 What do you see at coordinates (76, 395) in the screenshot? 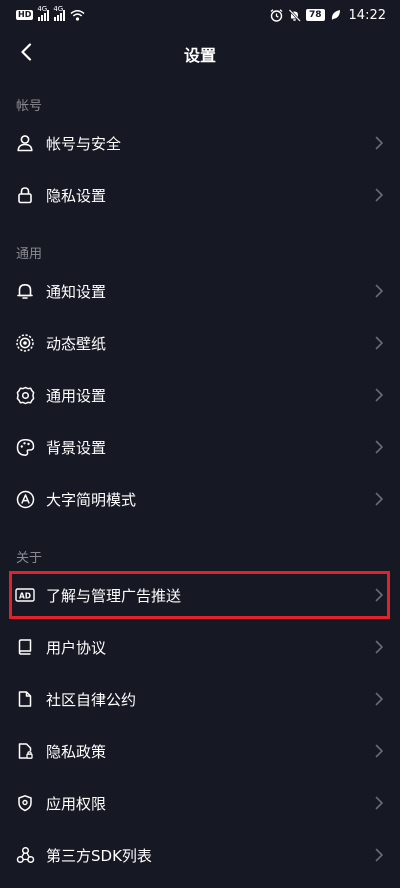
I see `settings-item-label: 通用设置` at bounding box center [76, 395].